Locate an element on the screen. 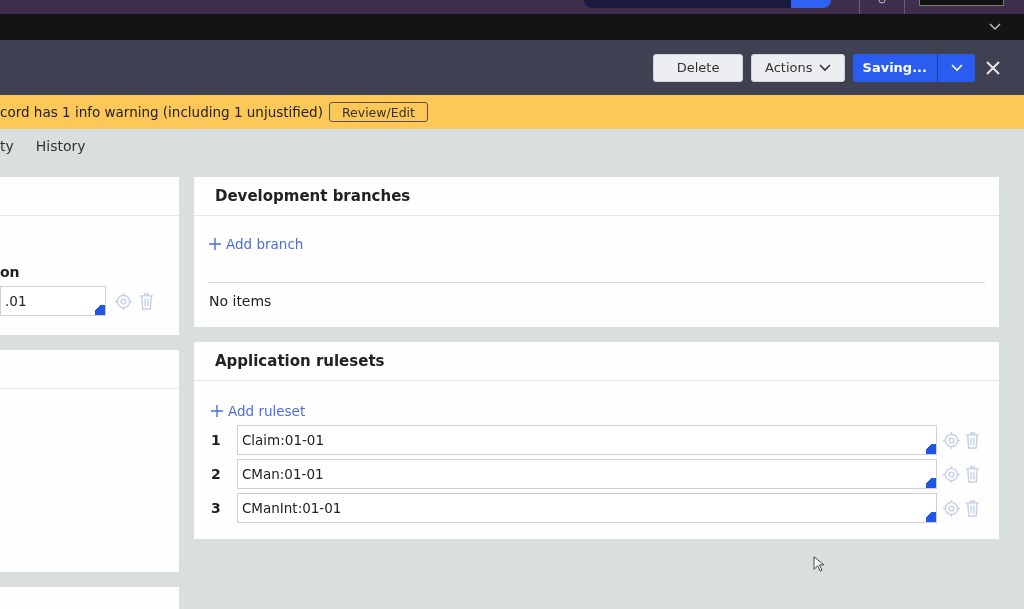 The width and height of the screenshot is (1024, 609). ruleset-field: CManInt:01-01 is located at coordinates (587, 508).